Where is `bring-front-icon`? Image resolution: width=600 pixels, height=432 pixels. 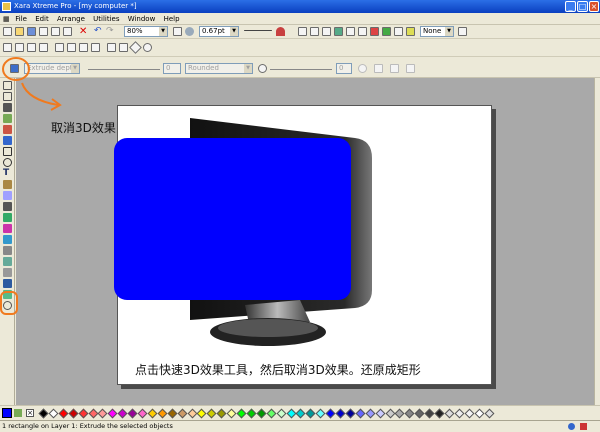 bring-front-icon is located at coordinates (374, 31).